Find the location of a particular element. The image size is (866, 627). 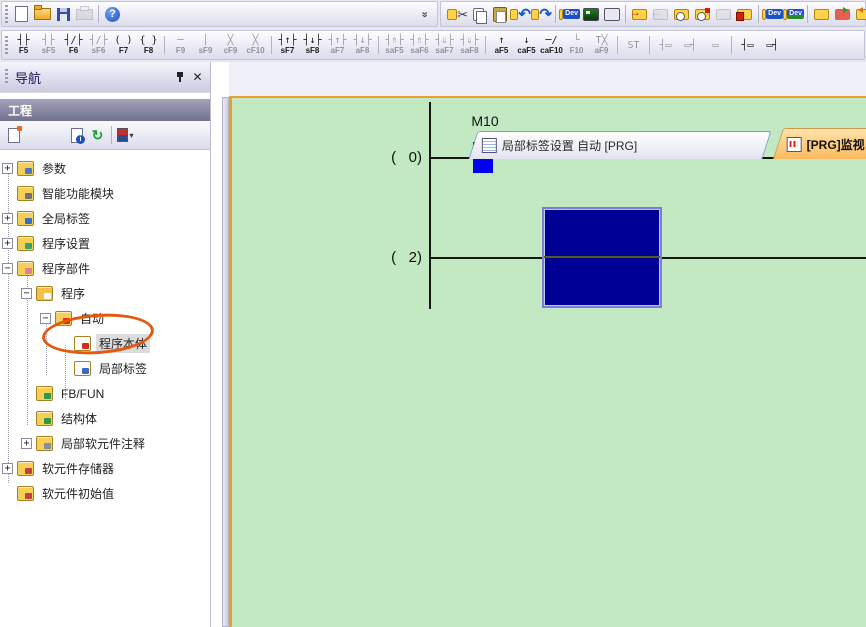

delete-device-test-button: T╳ aF9 is located at coordinates (601, 45).